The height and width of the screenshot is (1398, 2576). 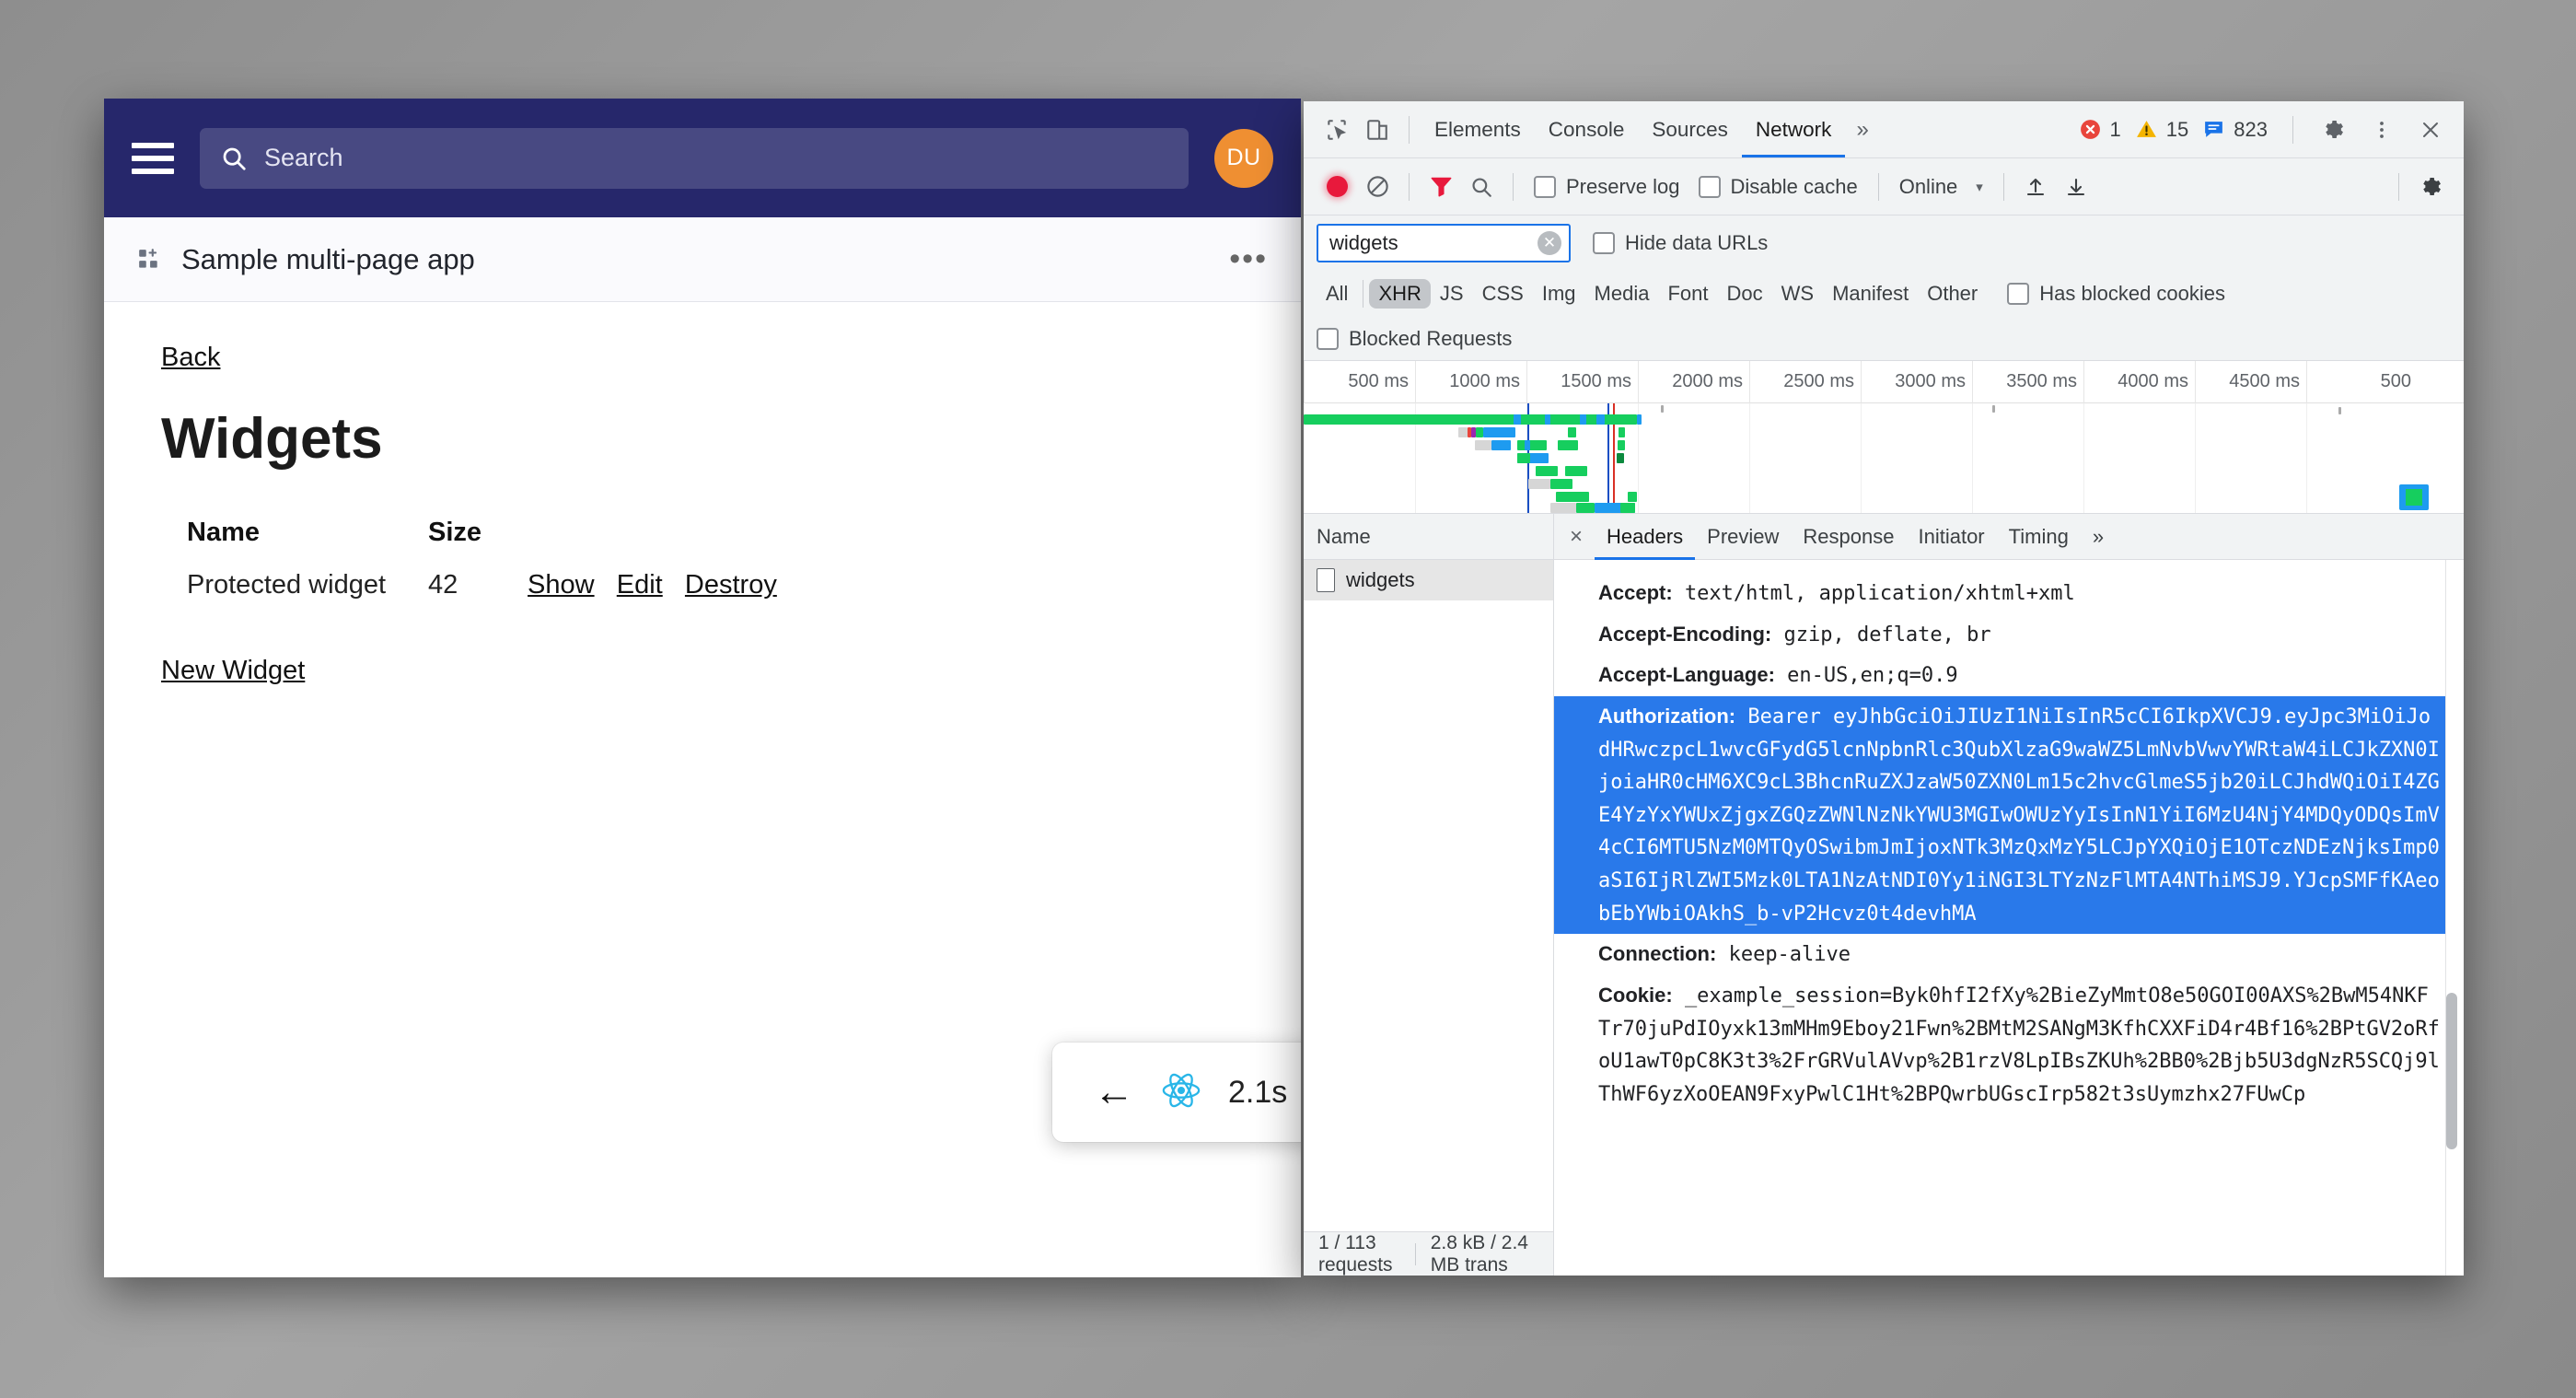 I want to click on search-input: Search, so click(x=694, y=158).